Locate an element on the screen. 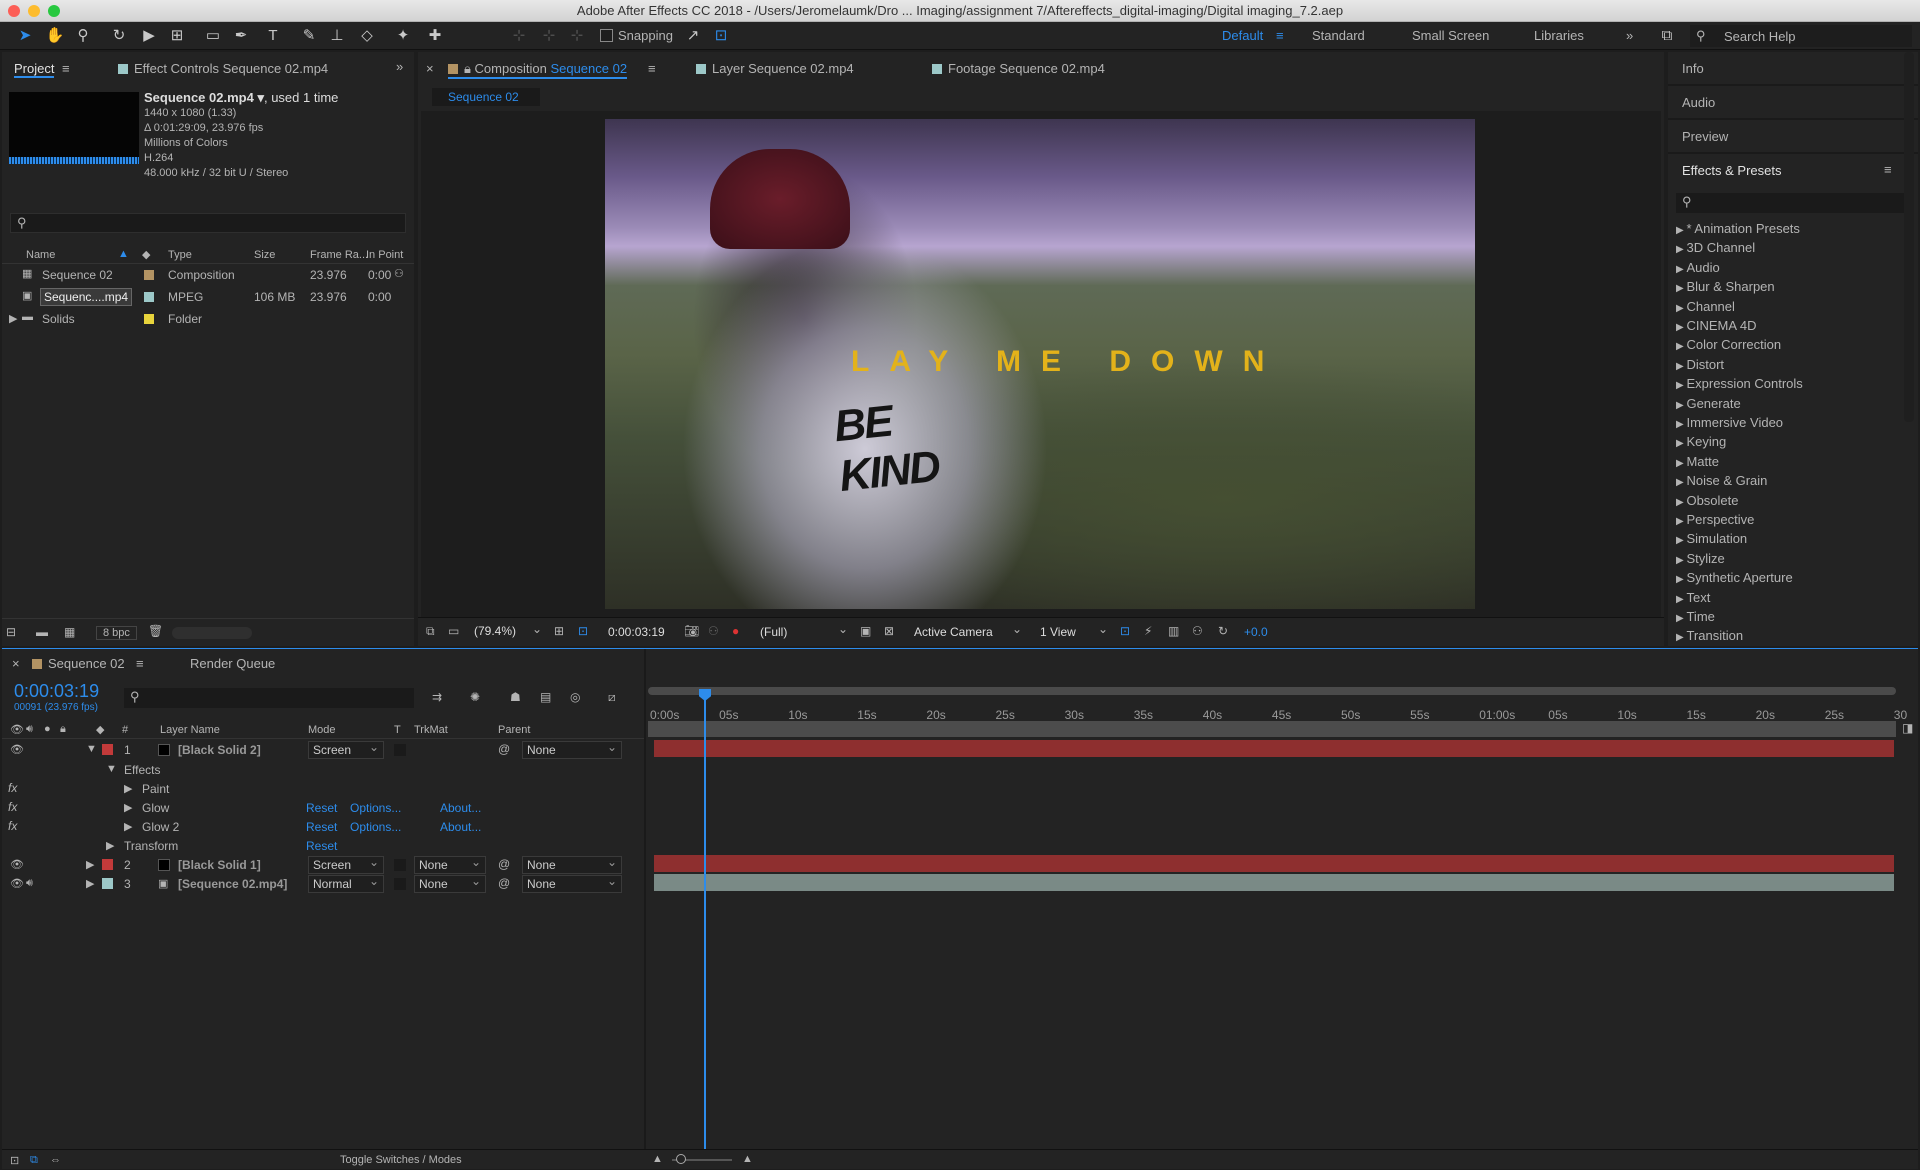 This screenshot has width=1920, height=1170. panel-overflow-icon: » is located at coordinates (399, 66).